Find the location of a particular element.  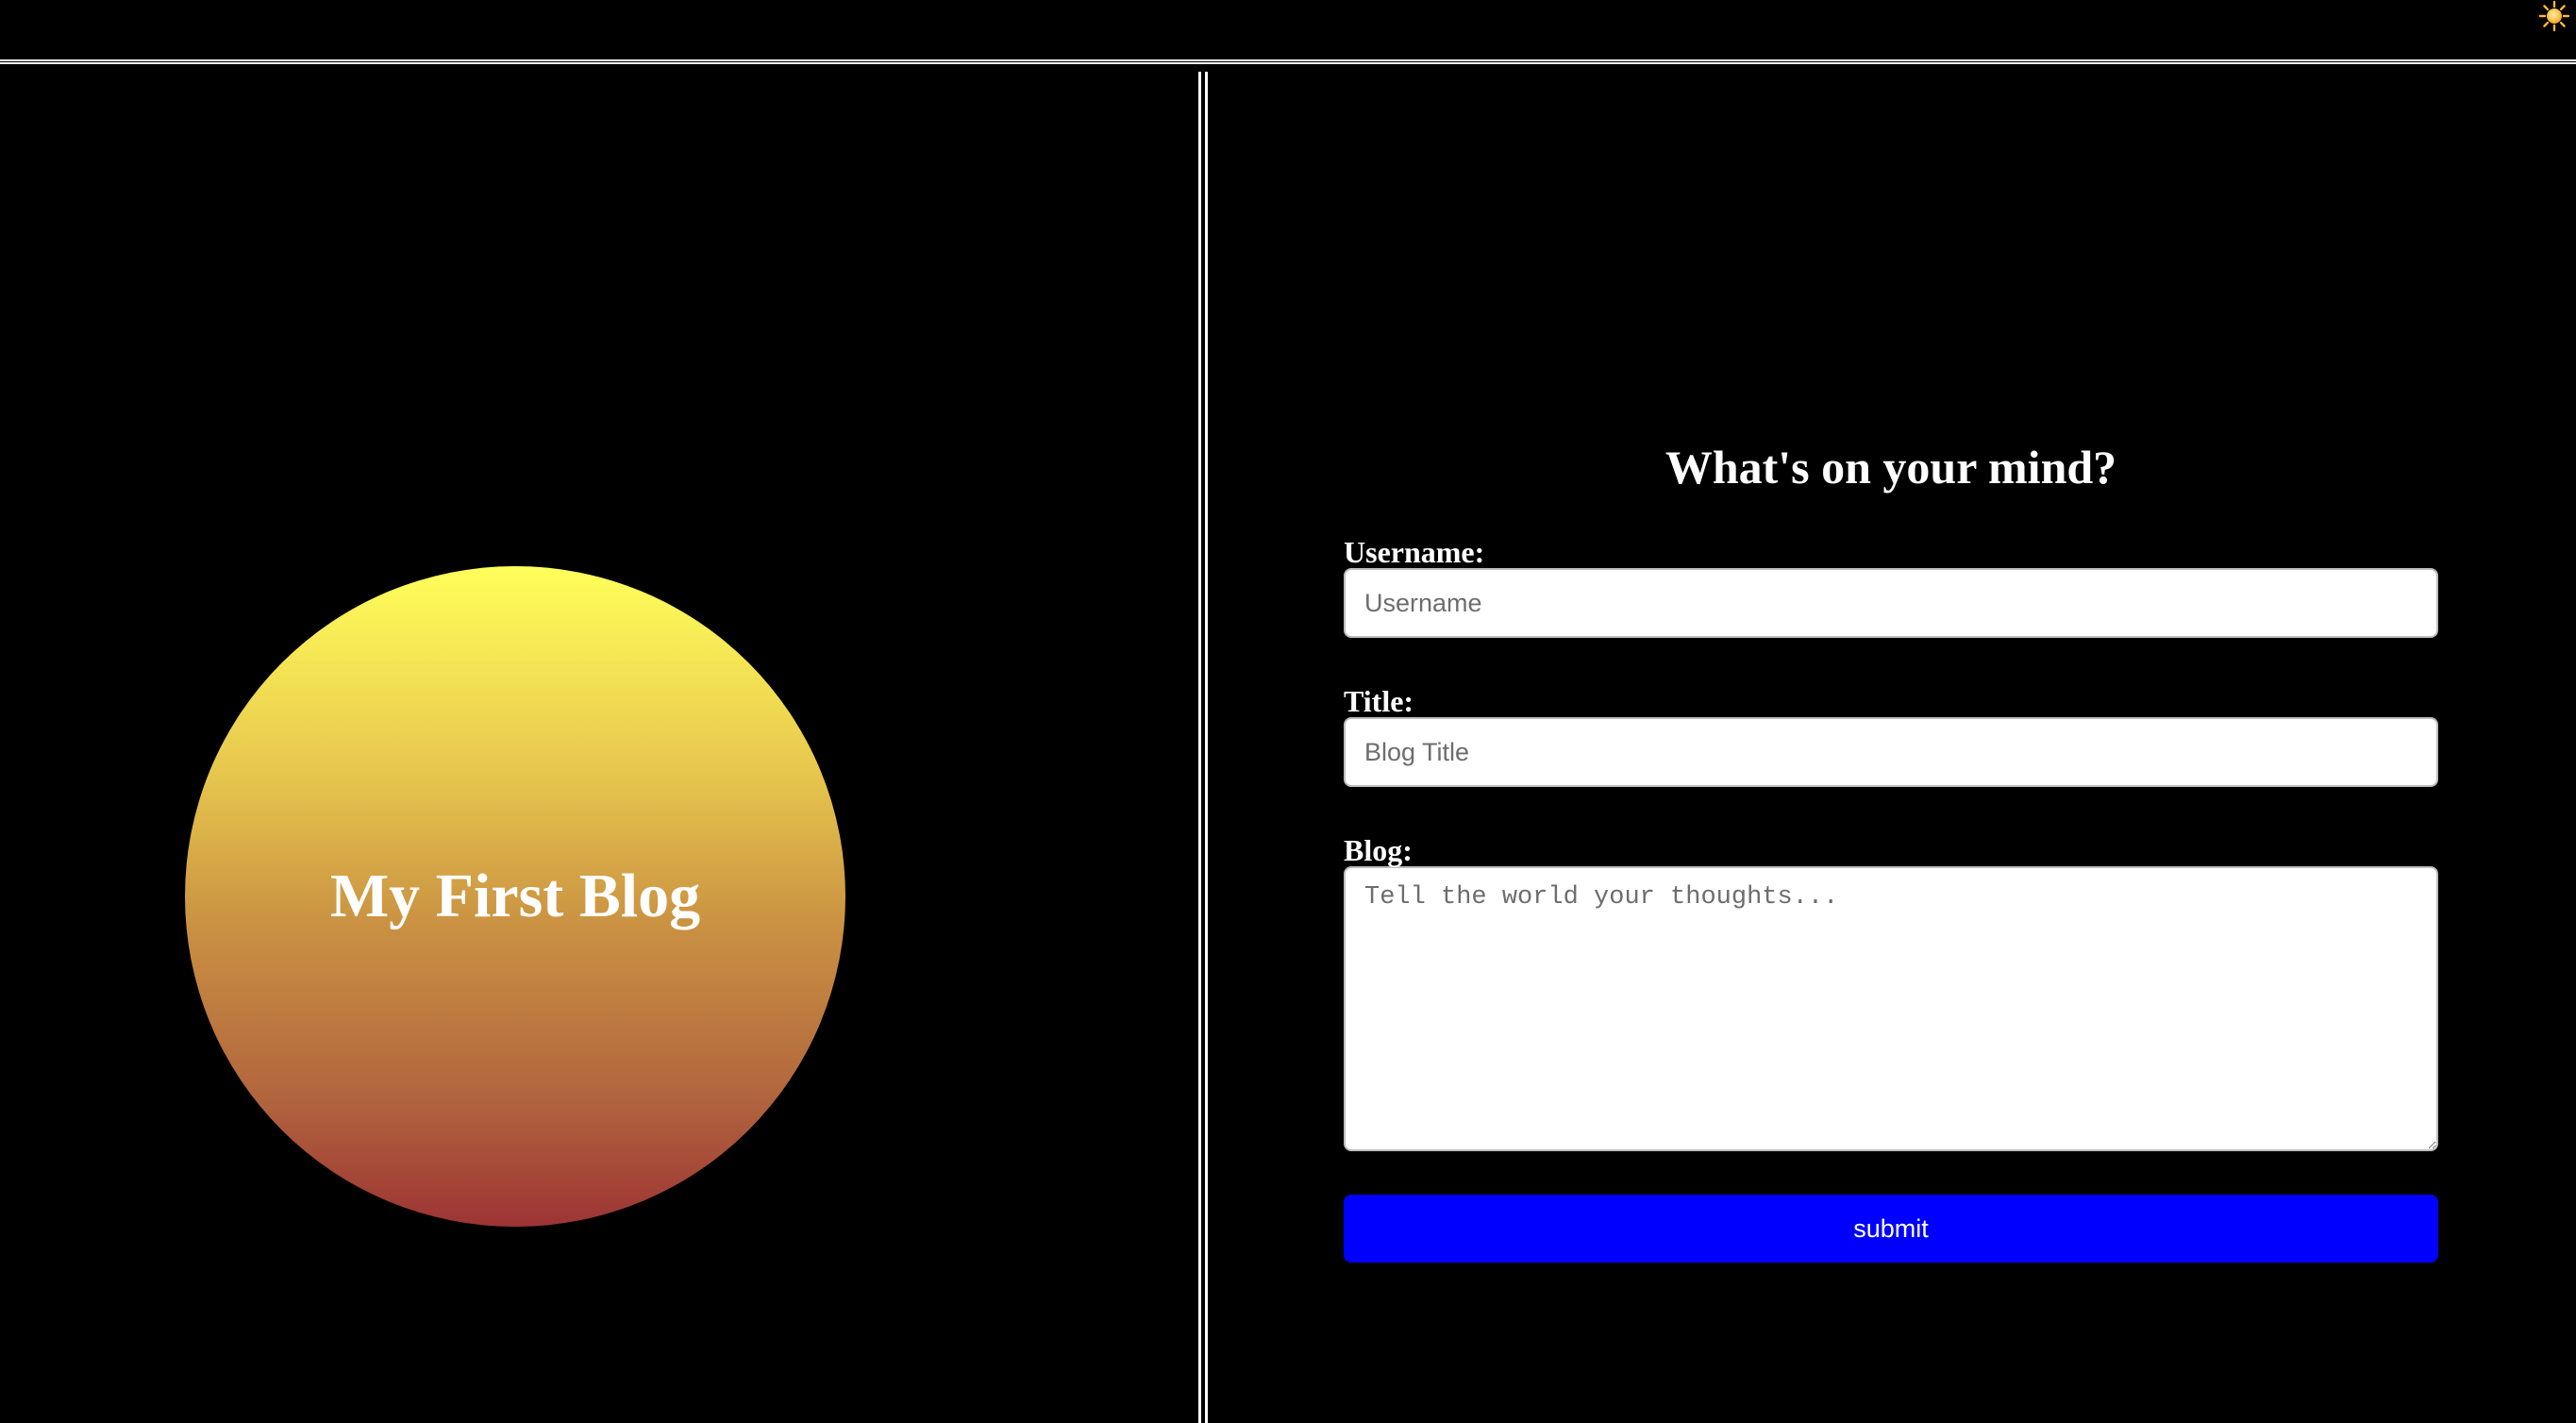

username-input is located at coordinates (1891, 603).